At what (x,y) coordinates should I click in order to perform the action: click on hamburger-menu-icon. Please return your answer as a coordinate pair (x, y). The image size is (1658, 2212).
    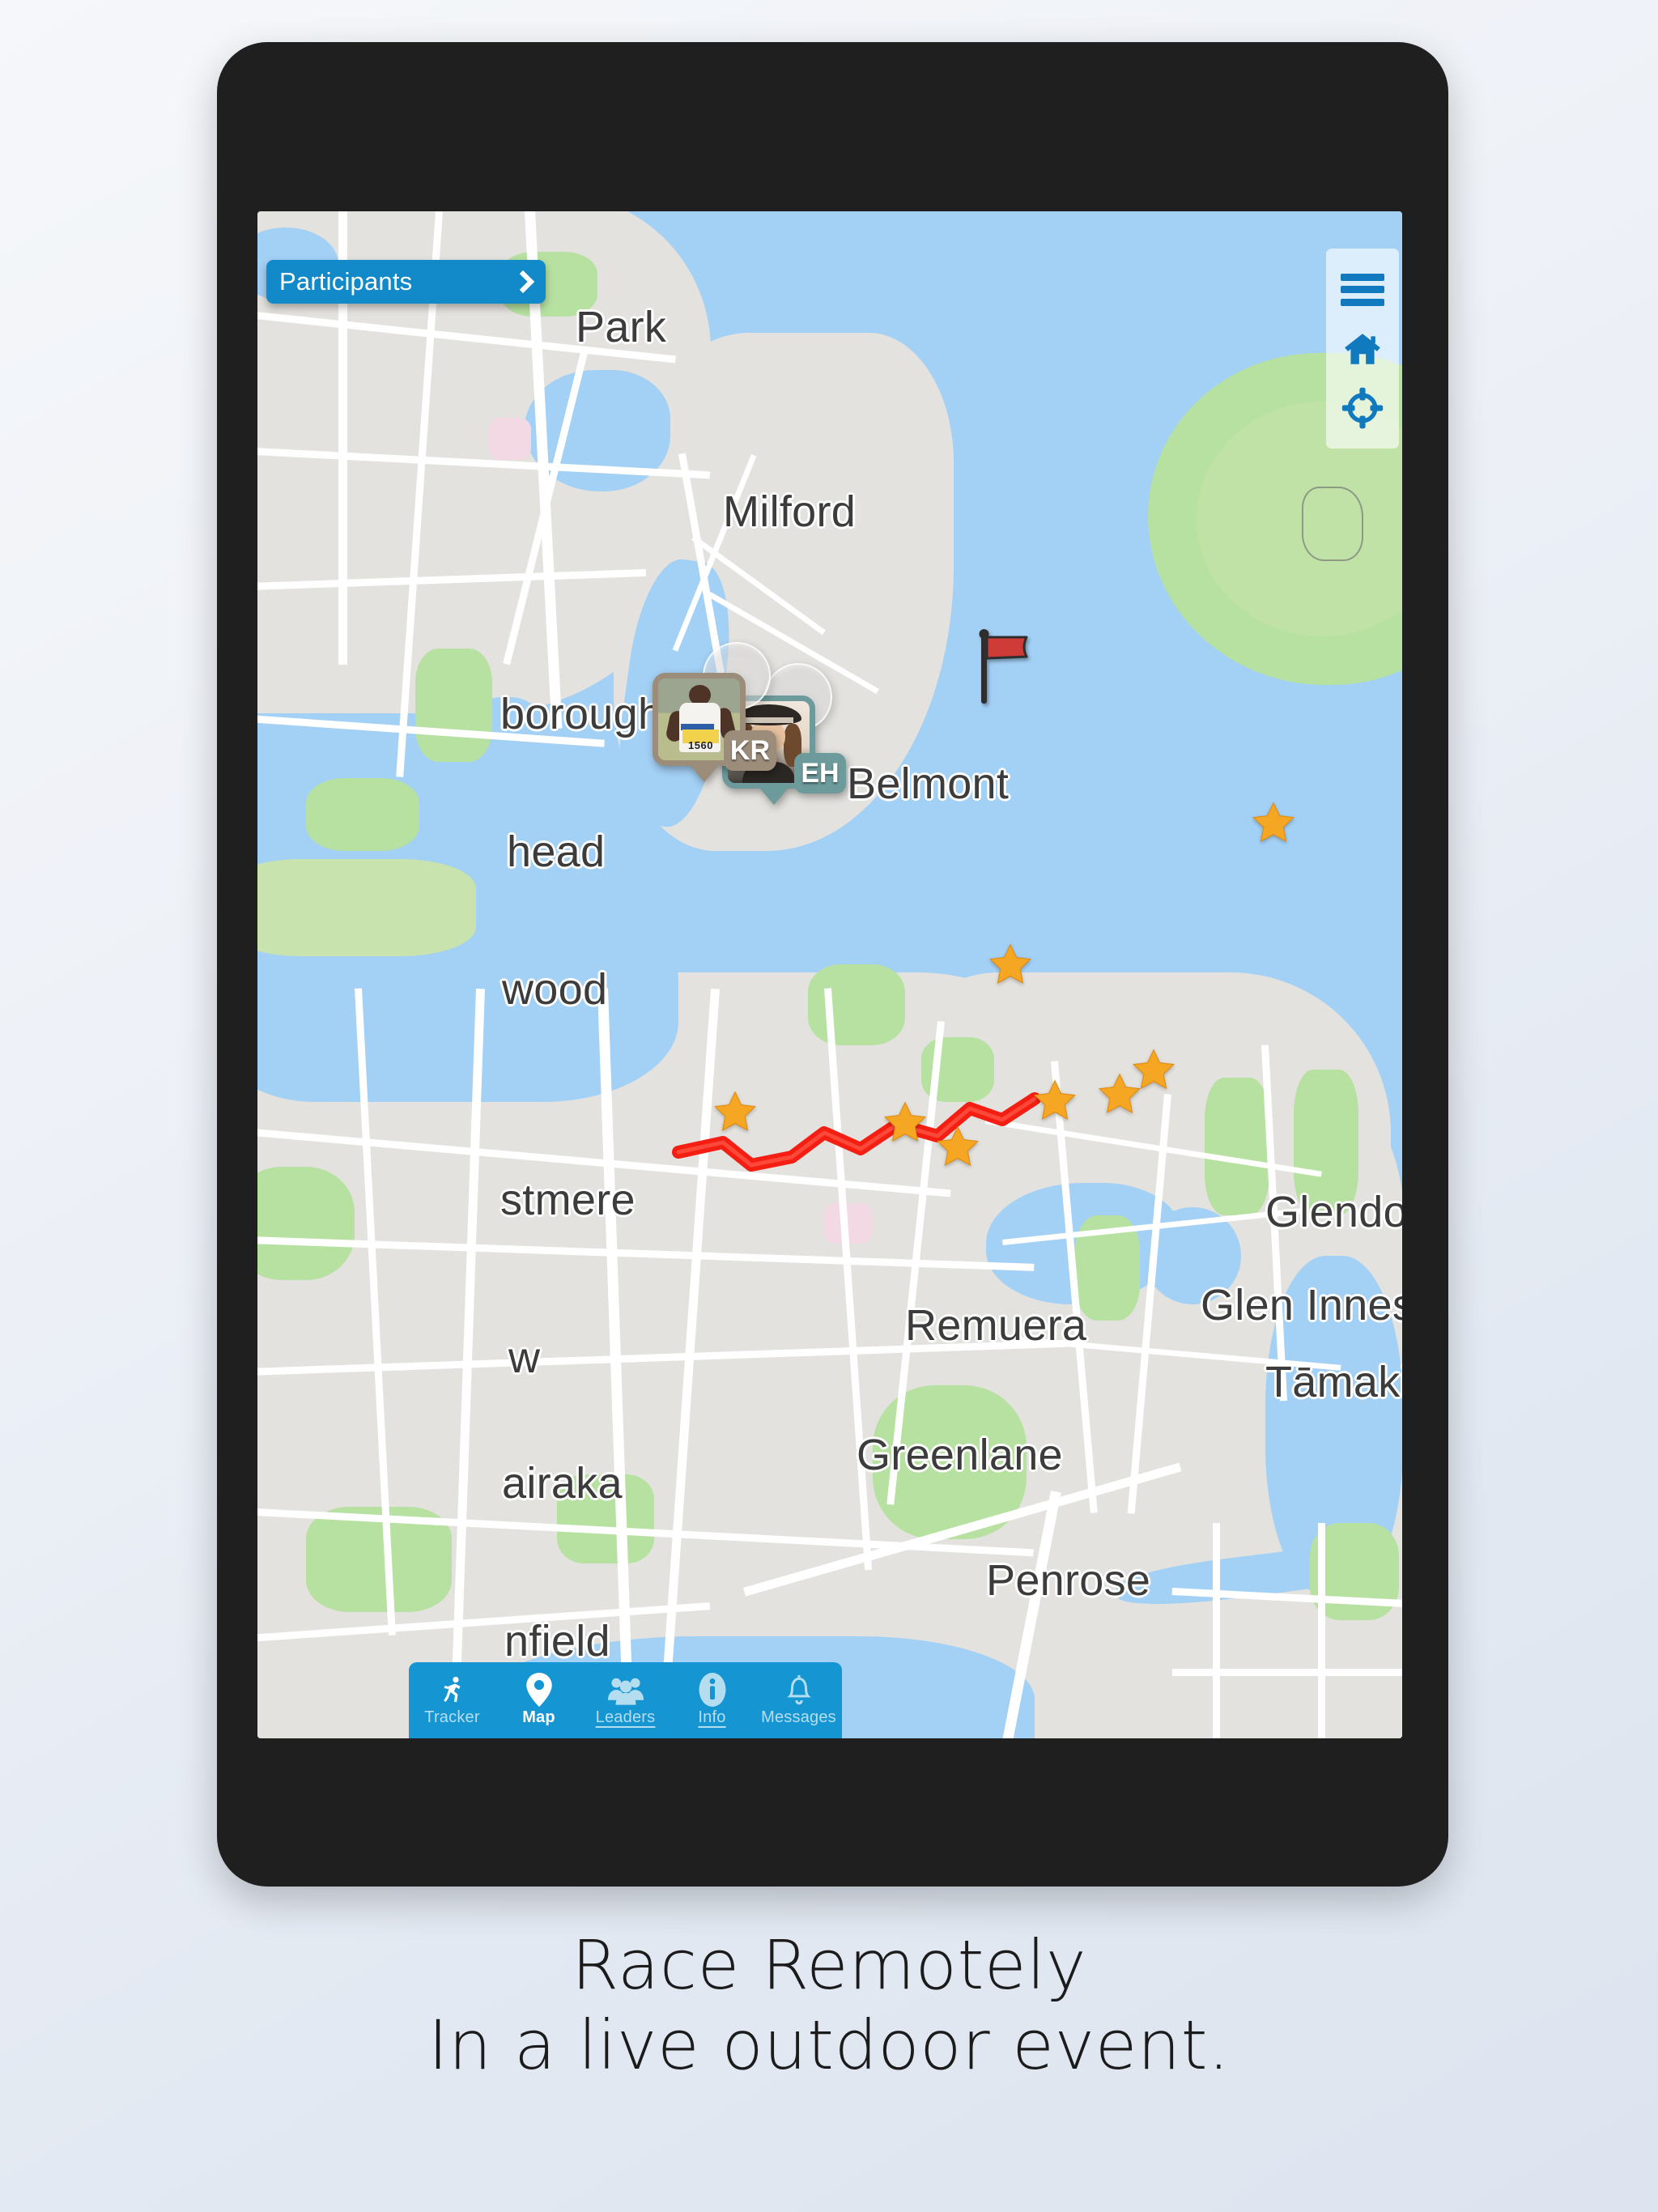
    Looking at the image, I should click on (1362, 289).